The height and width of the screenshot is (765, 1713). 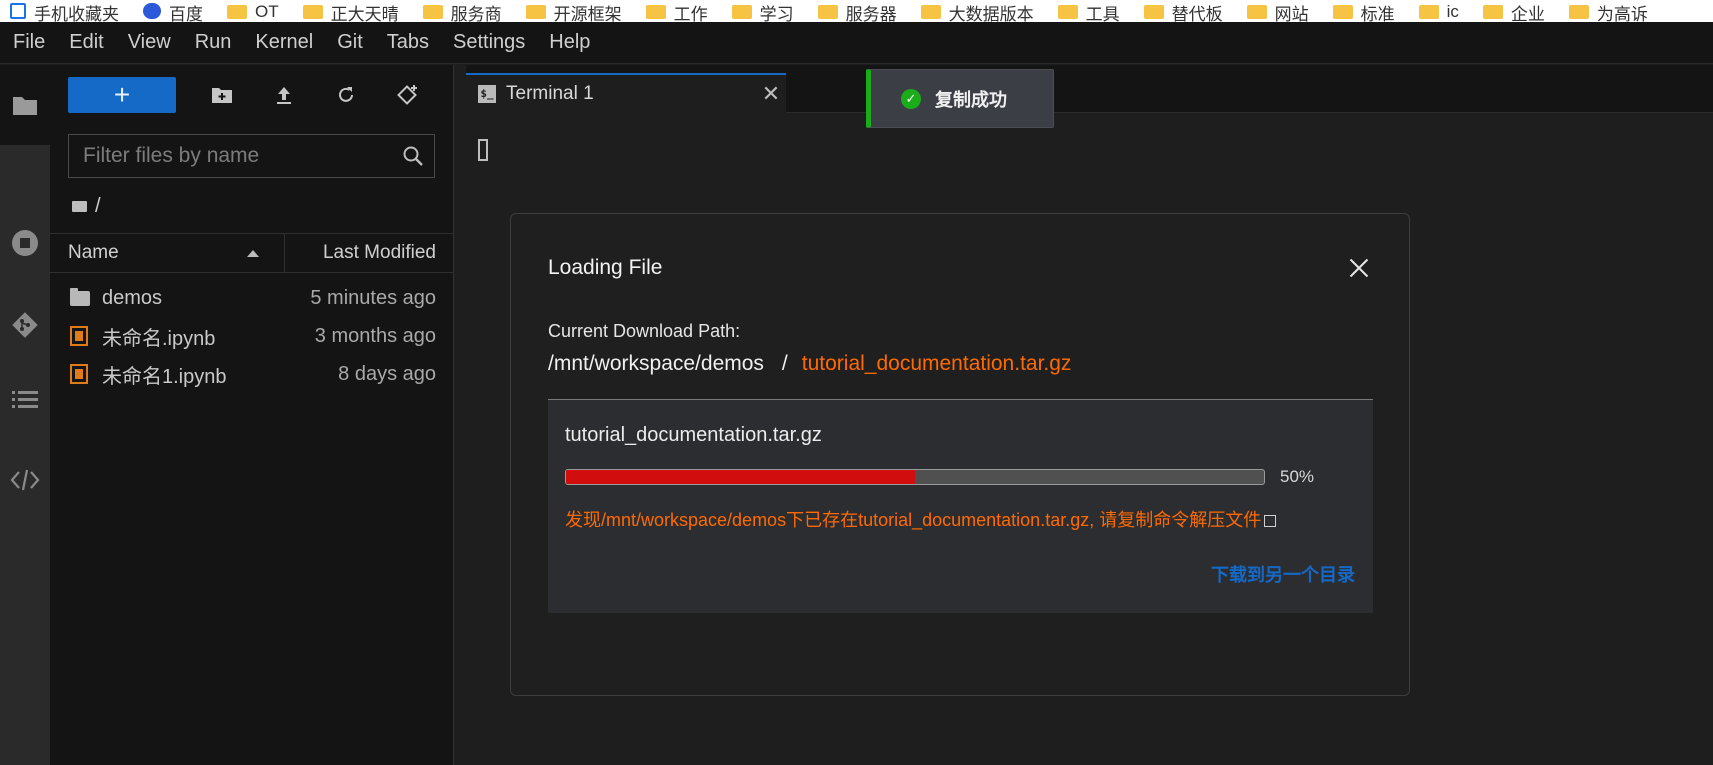 I want to click on menu-help: Help, so click(x=569, y=42).